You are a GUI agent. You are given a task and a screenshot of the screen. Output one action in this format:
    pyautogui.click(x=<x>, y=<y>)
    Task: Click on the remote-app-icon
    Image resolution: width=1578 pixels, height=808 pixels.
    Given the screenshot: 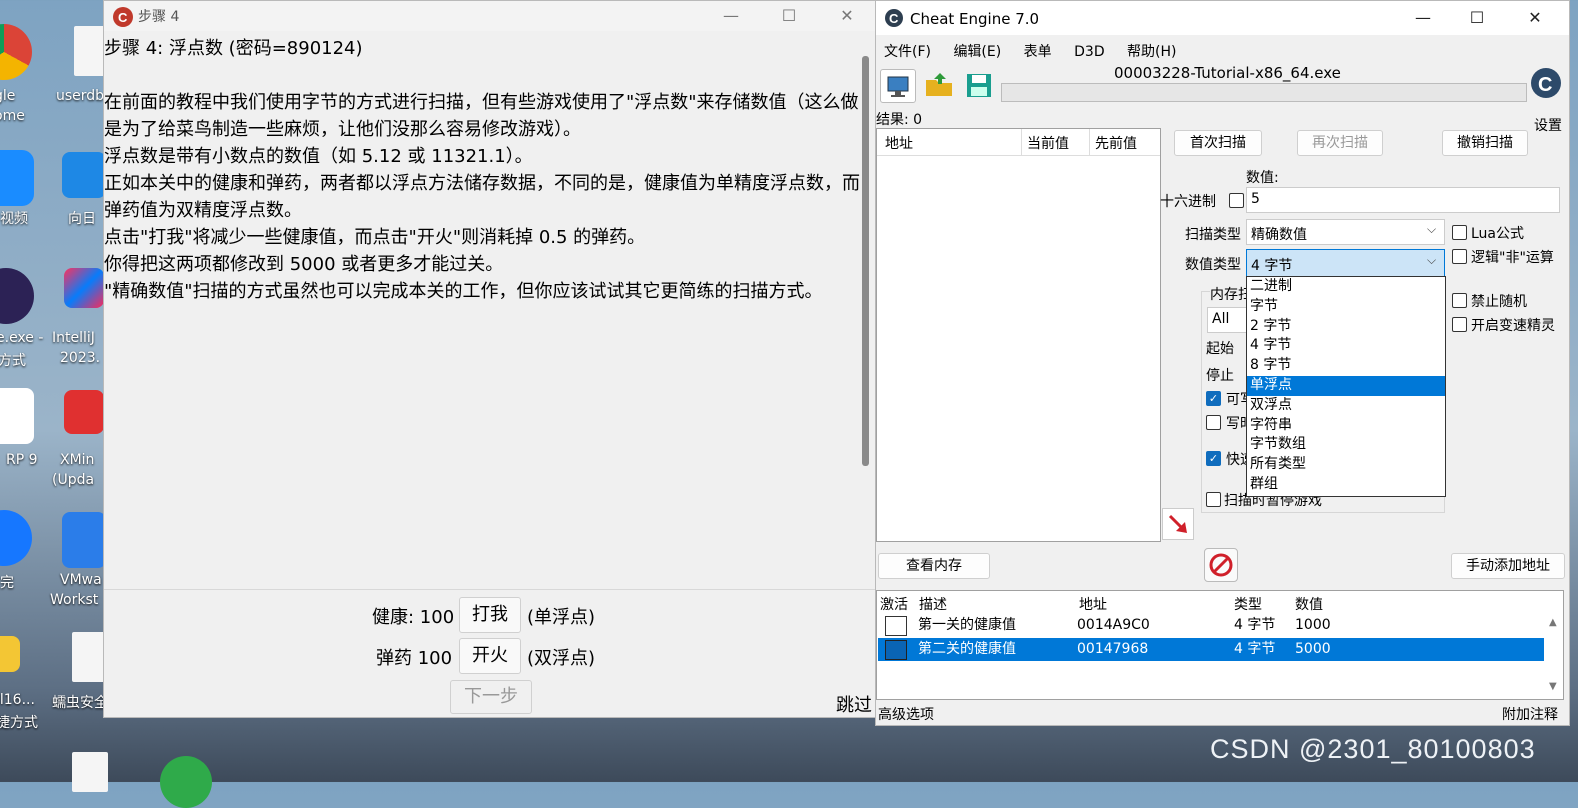 What is the action you would take?
    pyautogui.click(x=84, y=175)
    